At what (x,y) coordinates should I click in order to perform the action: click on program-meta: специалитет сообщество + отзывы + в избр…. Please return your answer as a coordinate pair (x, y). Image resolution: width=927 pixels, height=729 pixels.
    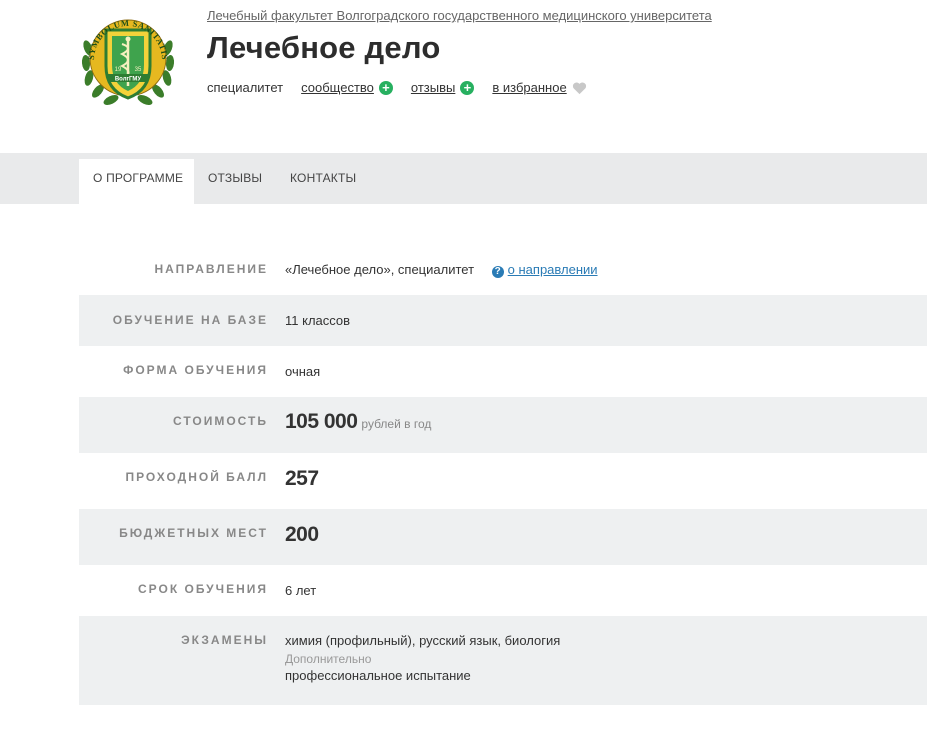
    Looking at the image, I should click on (406, 87).